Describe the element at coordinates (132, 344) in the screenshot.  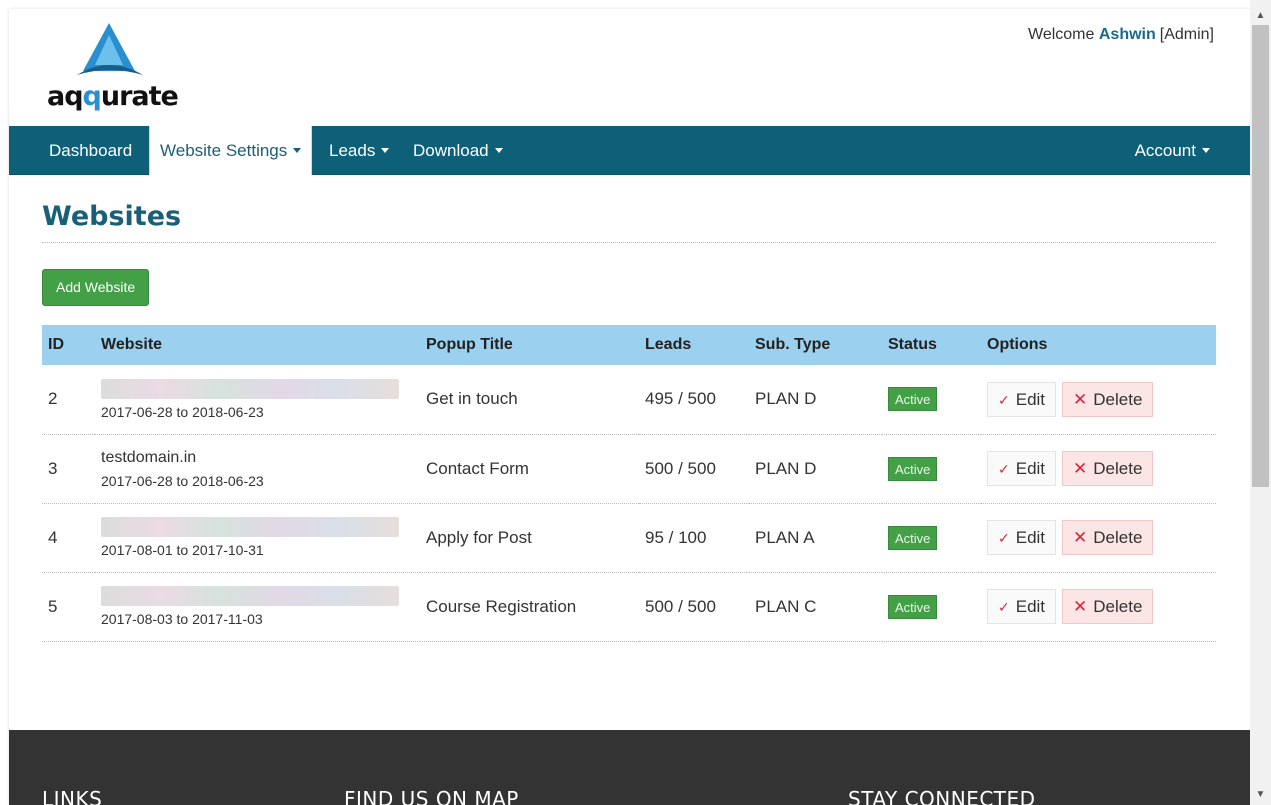
I see `column-header-website: Website` at that location.